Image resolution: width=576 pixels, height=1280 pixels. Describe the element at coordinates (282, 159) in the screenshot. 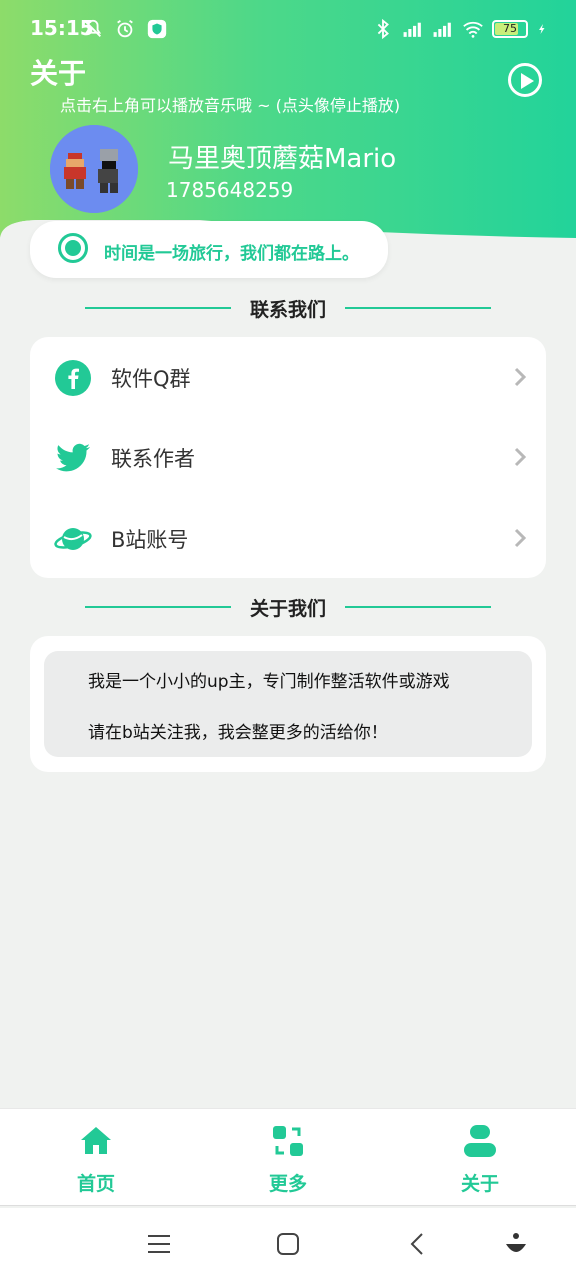

I see `profile-name: 马里奥顶蘑菇Mario` at that location.